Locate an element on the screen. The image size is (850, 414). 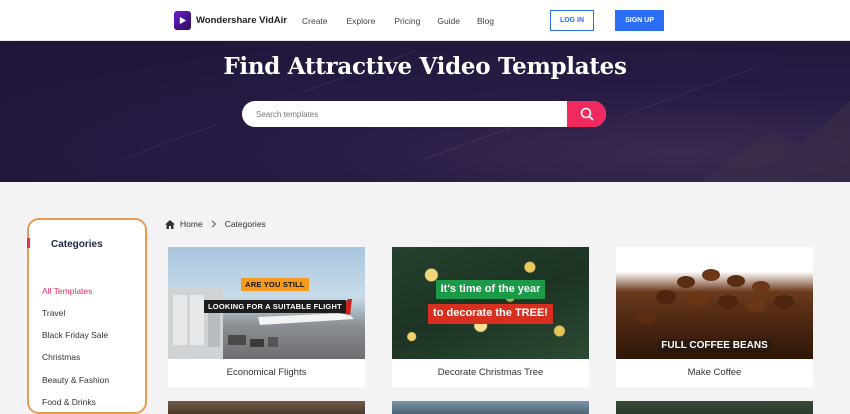
overlay-line1: ARE YOU STILL is located at coordinates (275, 285).